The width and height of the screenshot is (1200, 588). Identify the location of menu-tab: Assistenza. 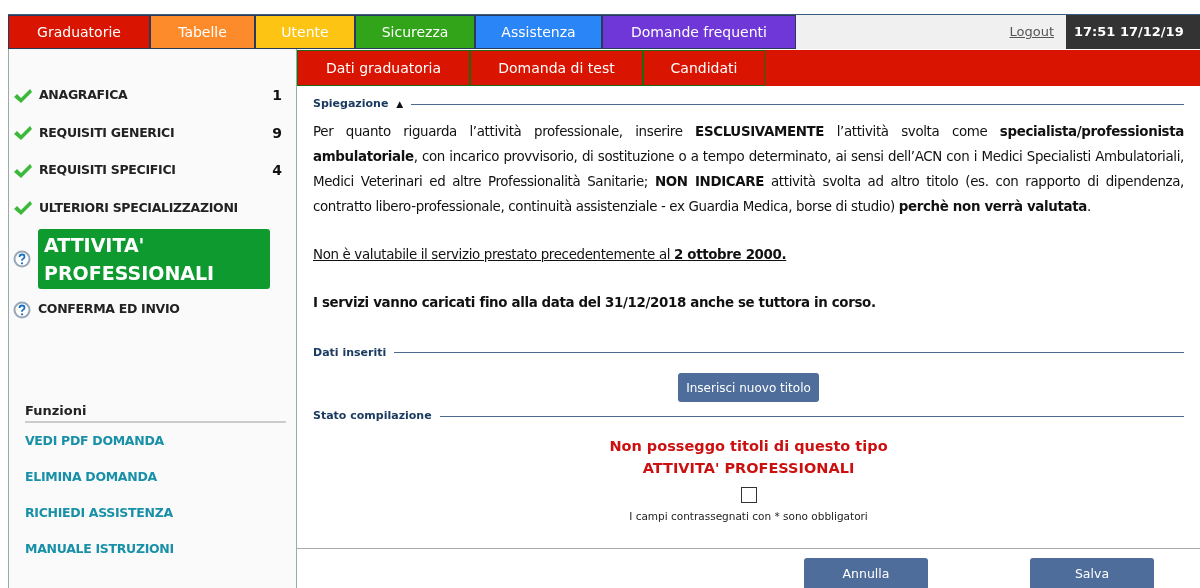
(538, 32).